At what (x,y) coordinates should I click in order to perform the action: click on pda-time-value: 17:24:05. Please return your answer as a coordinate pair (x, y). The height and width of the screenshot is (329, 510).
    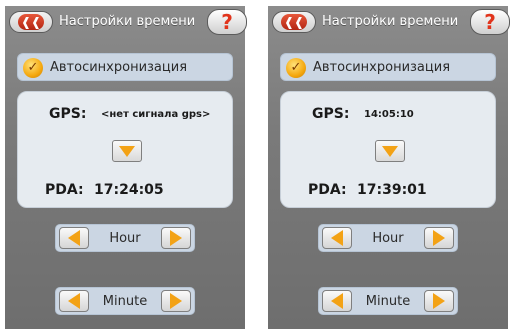
    Looking at the image, I should click on (129, 190).